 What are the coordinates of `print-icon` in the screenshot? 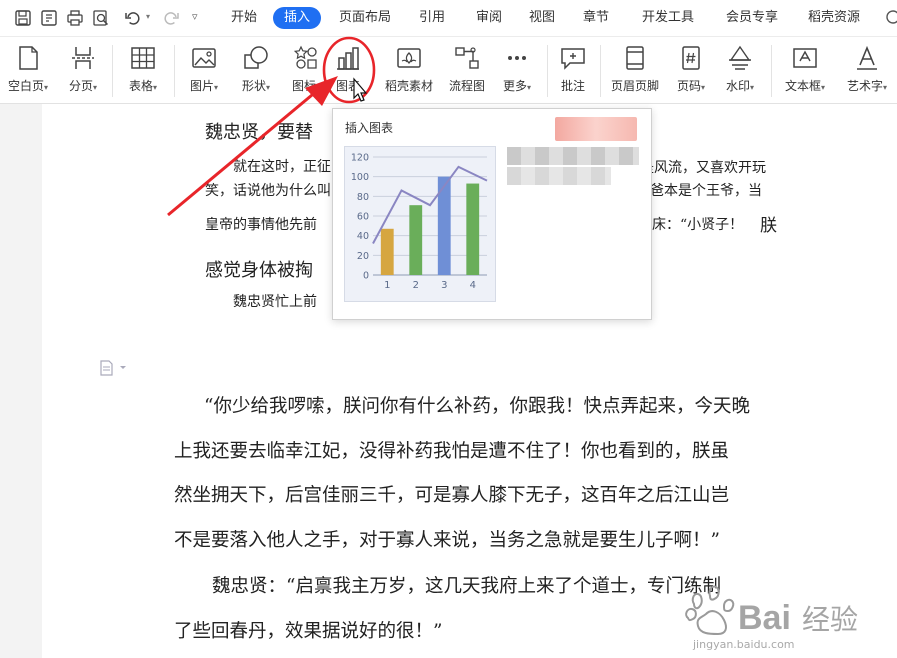 It's located at (75, 18).